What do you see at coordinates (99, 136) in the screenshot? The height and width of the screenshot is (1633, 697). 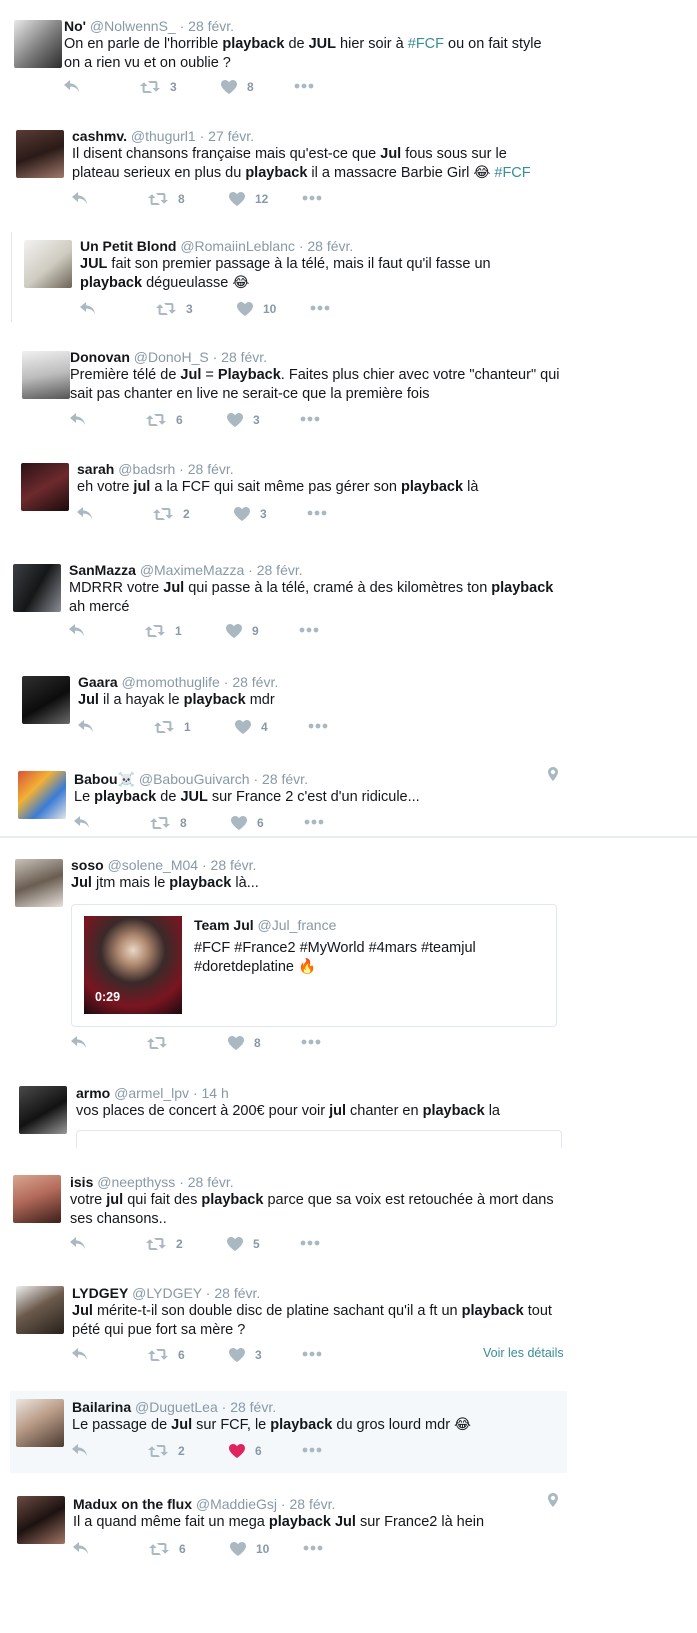 I see `user-name: cashmv.` at bounding box center [99, 136].